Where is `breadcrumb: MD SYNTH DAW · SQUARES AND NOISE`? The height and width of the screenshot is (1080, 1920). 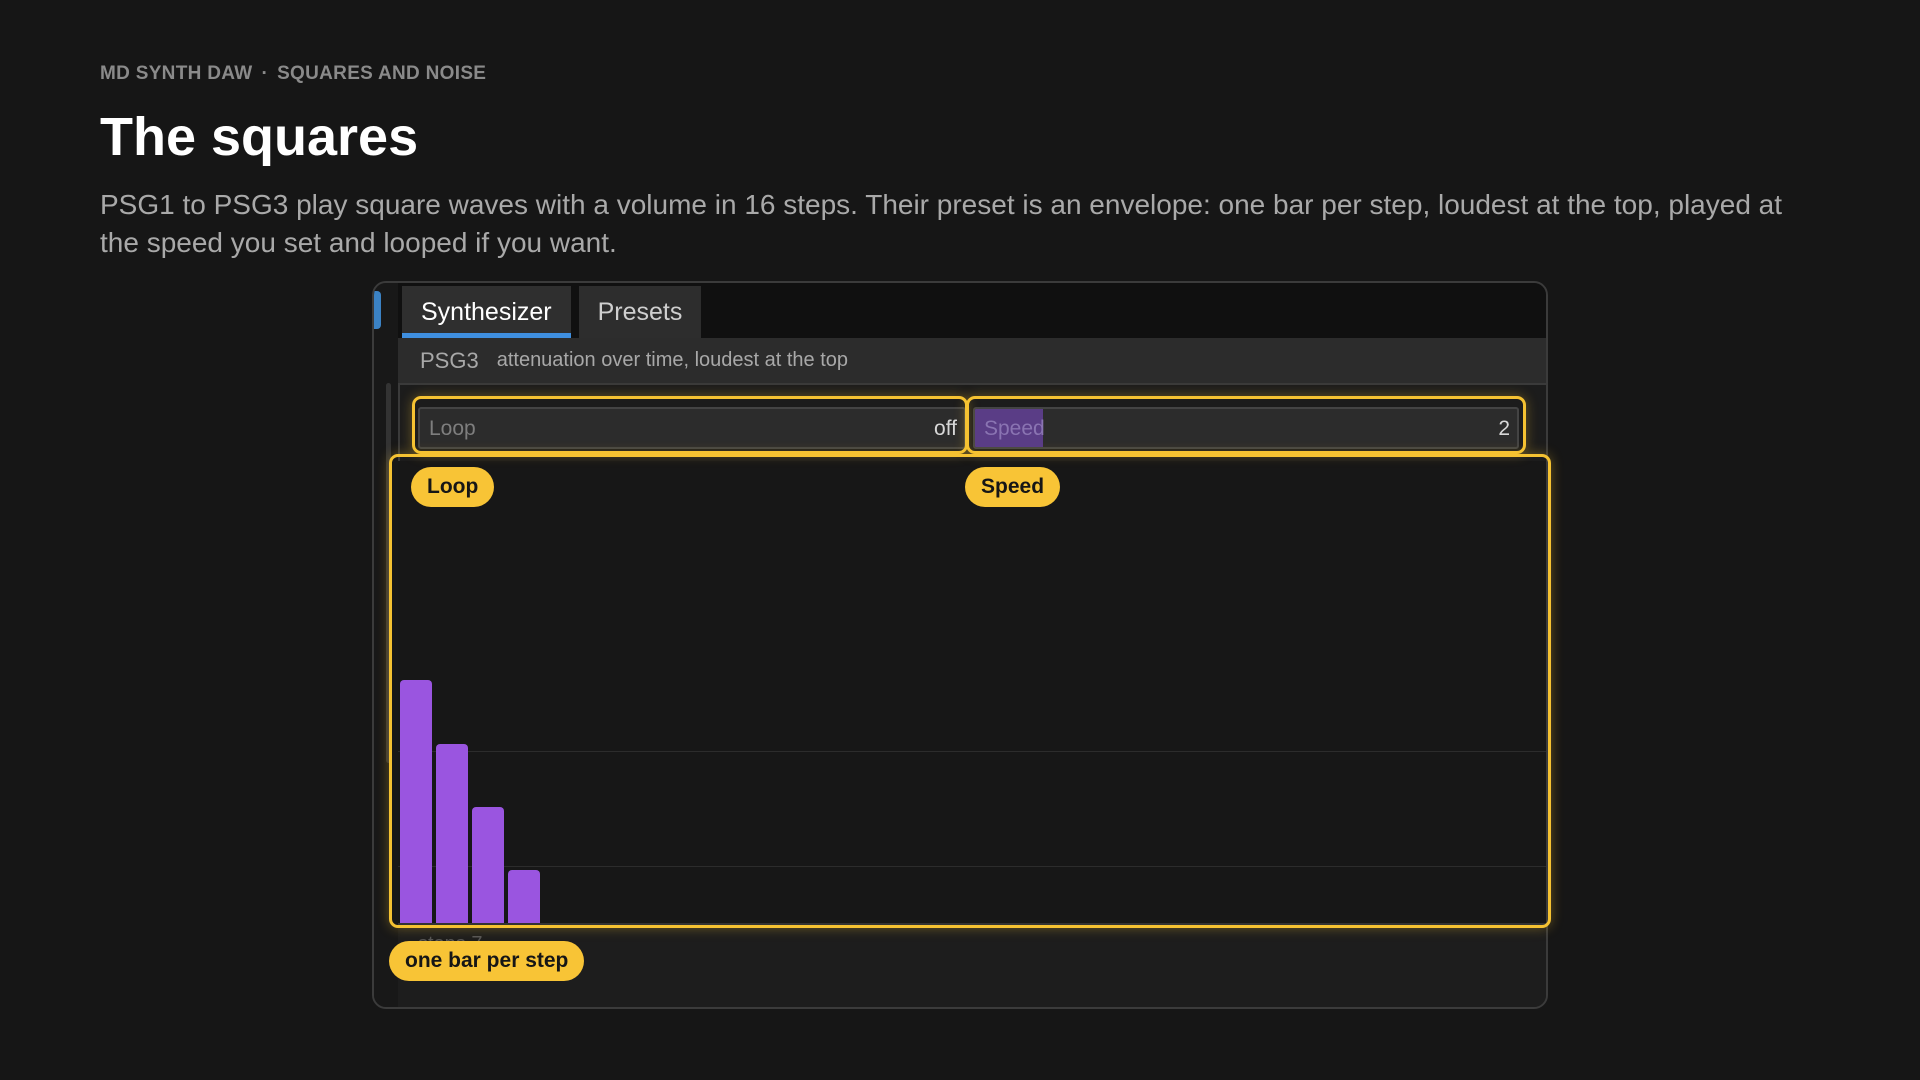 breadcrumb: MD SYNTH DAW · SQUARES AND NOISE is located at coordinates (293, 74).